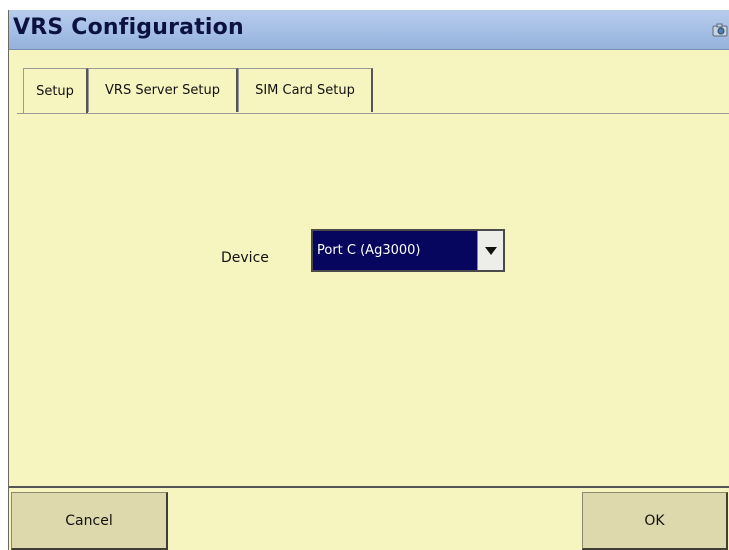 The image size is (729, 550). I want to click on tab-setup-label: Setup, so click(55, 91).